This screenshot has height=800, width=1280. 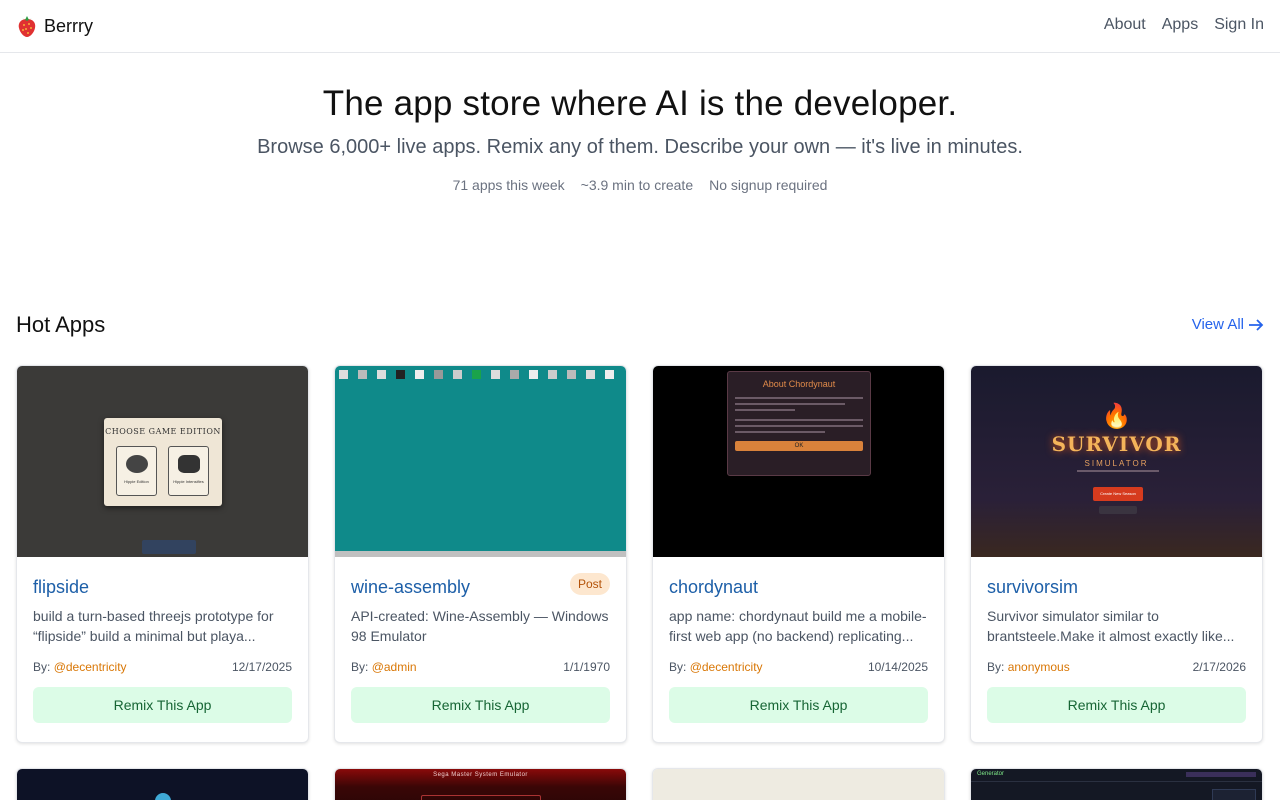 I want to click on flame-icon: 🔥, so click(x=1116, y=416).